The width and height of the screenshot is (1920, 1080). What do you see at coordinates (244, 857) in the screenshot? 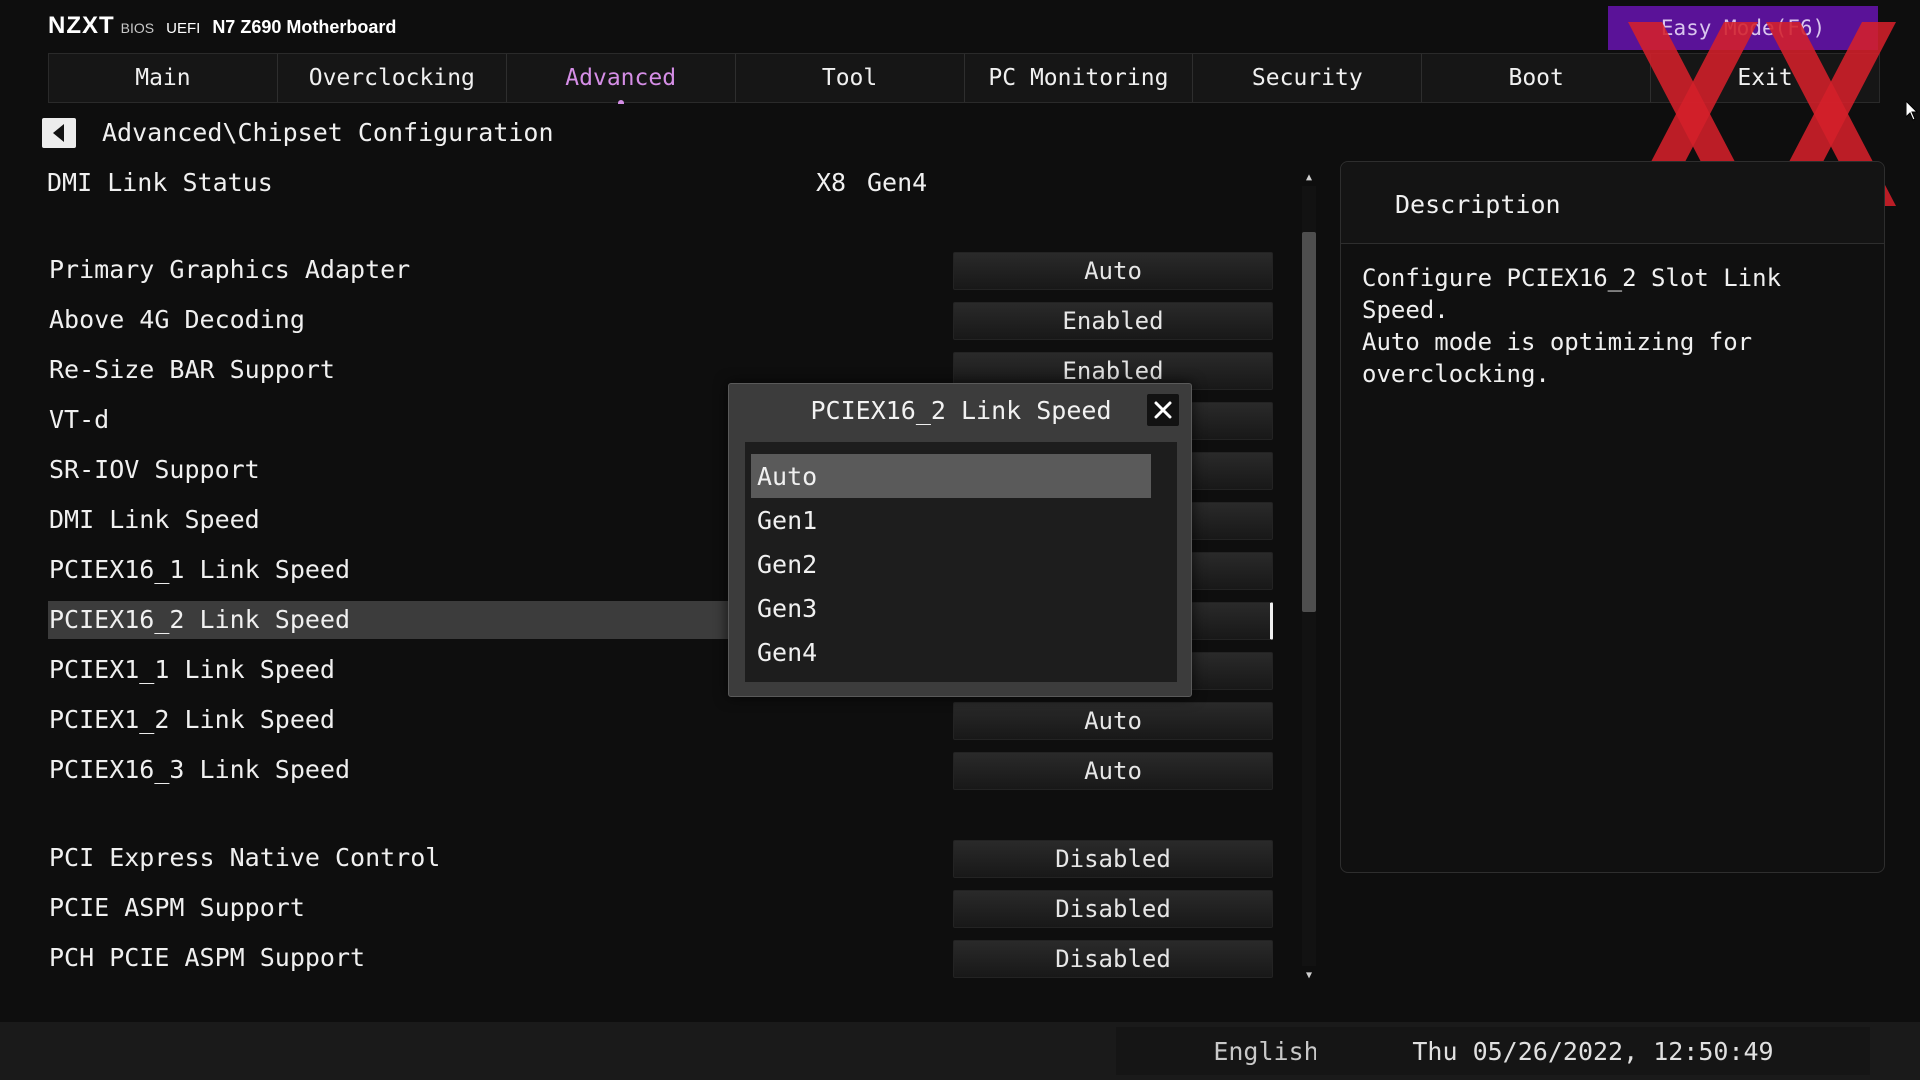
I see `setting-pci-express-native-control: PCI Express Native Control` at bounding box center [244, 857].